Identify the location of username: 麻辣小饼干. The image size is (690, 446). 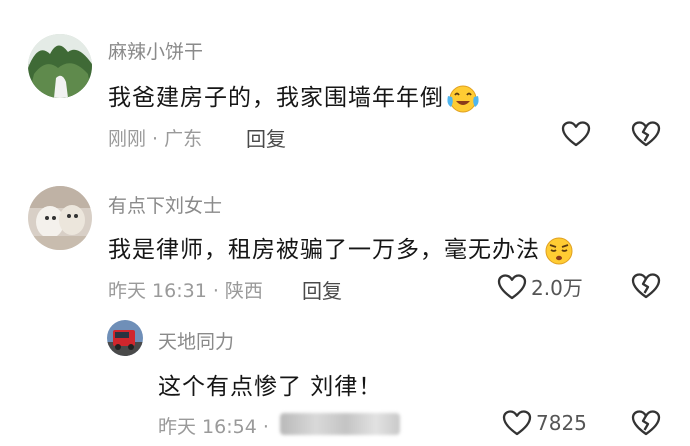
(155, 50).